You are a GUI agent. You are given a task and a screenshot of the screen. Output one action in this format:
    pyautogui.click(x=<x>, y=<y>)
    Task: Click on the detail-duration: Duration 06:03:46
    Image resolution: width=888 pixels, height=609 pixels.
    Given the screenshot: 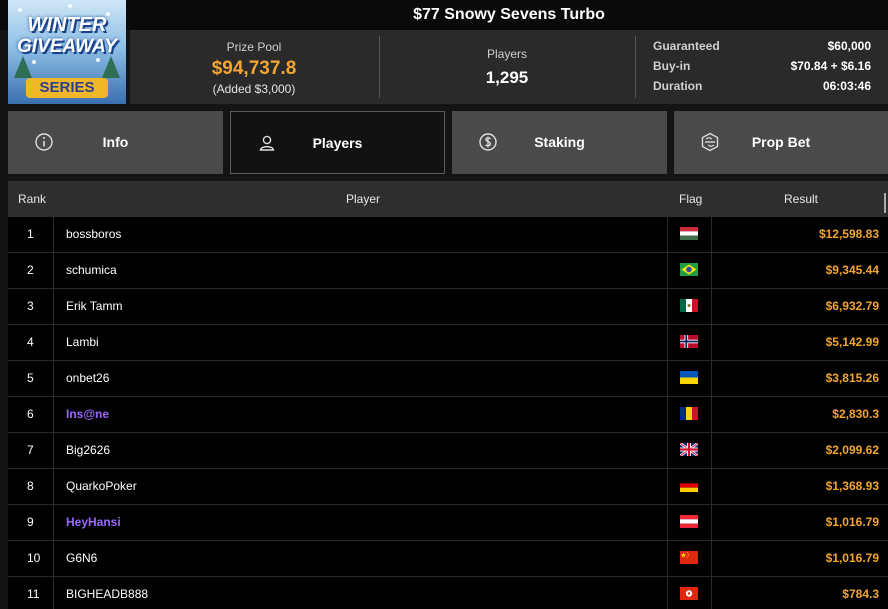 What is the action you would take?
    pyautogui.click(x=762, y=89)
    